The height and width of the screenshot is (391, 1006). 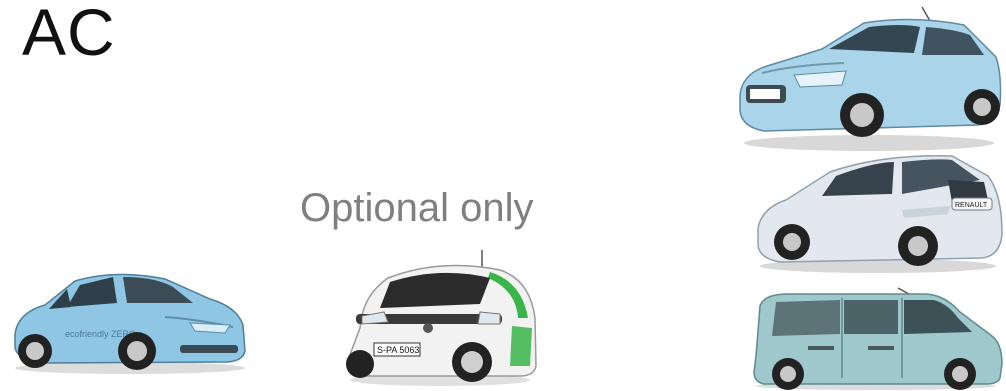 I want to click on svg-text: RENAULT, so click(x=971, y=205).